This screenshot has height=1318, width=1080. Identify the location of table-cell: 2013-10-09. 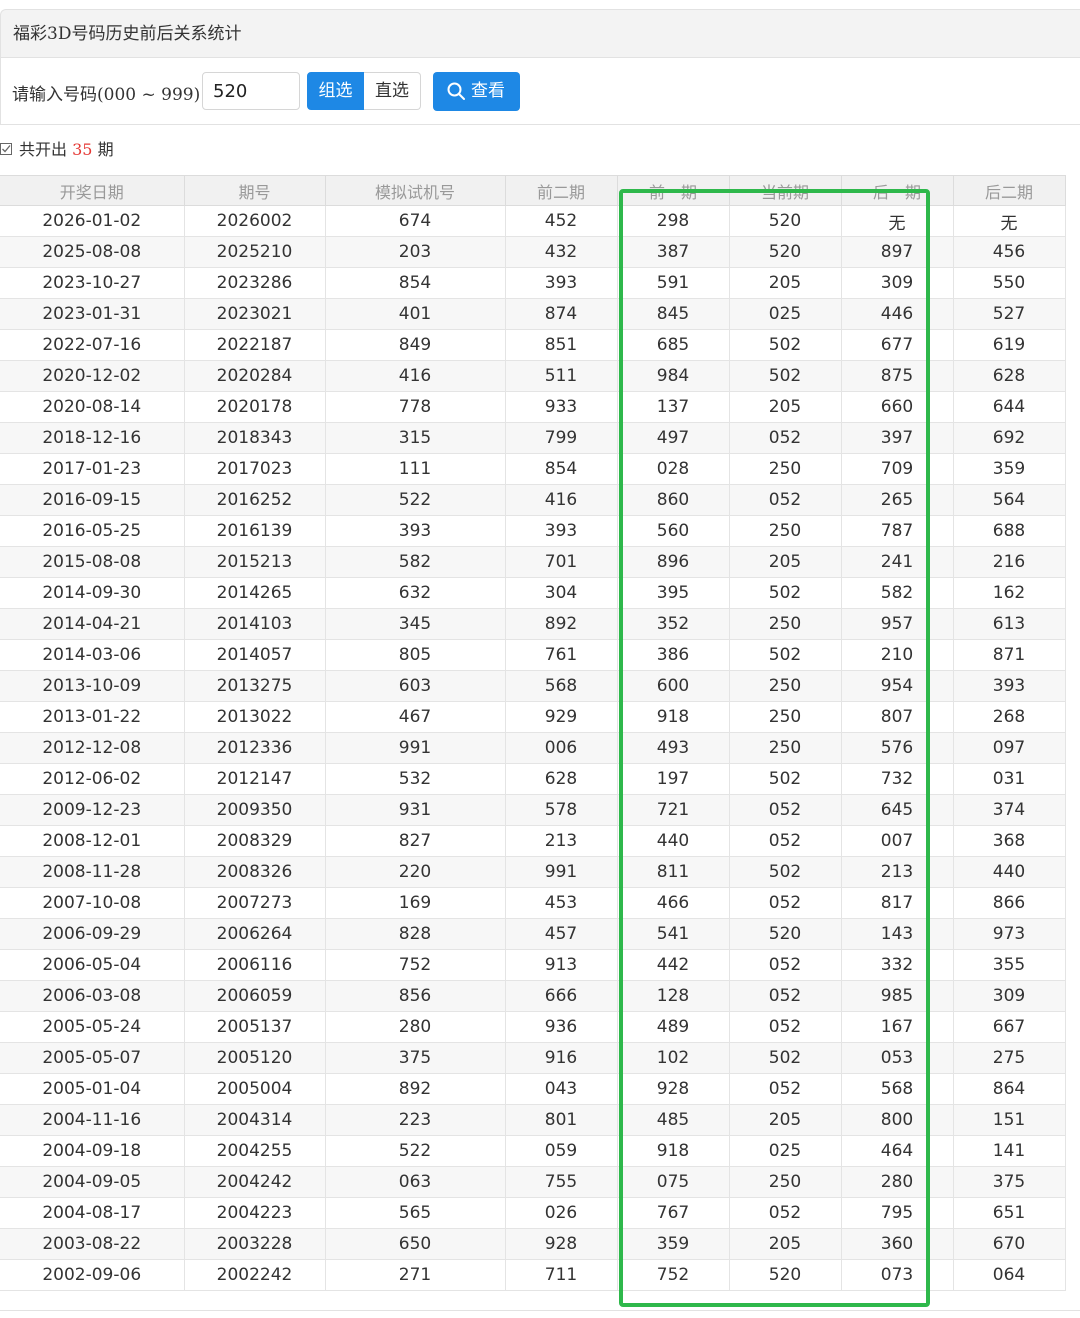
(92, 686).